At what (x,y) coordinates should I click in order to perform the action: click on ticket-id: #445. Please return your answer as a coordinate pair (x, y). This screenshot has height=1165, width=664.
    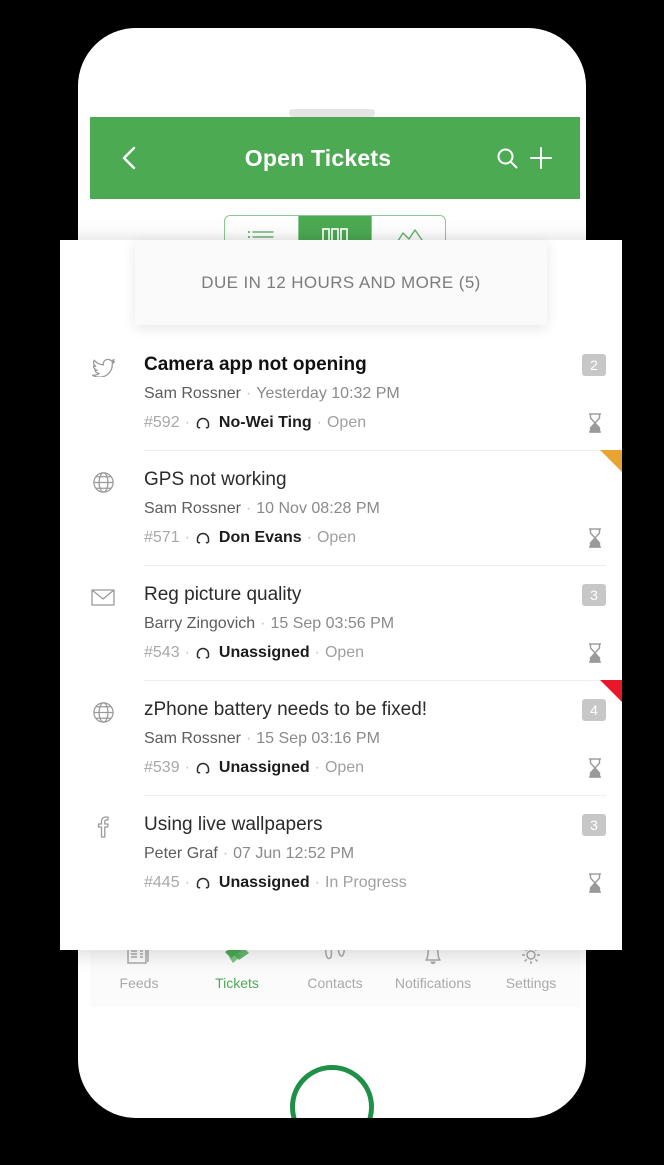
    Looking at the image, I should click on (162, 882).